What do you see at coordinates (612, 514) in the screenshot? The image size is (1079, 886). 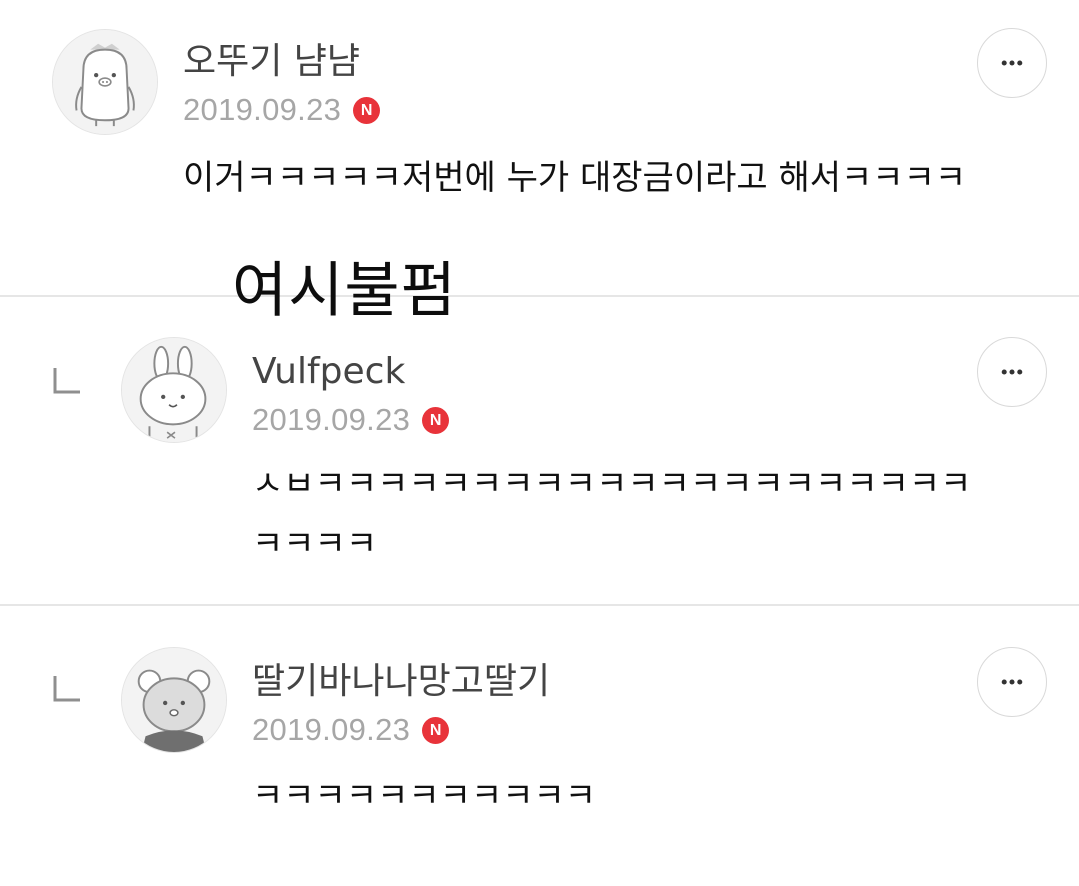 I see `comment-text: ㅅㅂㅋㅋㅋㅋㅋㅋㅋㅋㅋㅋㅋㅋㅋㅋㅋㅋㅋㅋㅋㅋㅋㅋㅋㅋㅋ` at bounding box center [612, 514].